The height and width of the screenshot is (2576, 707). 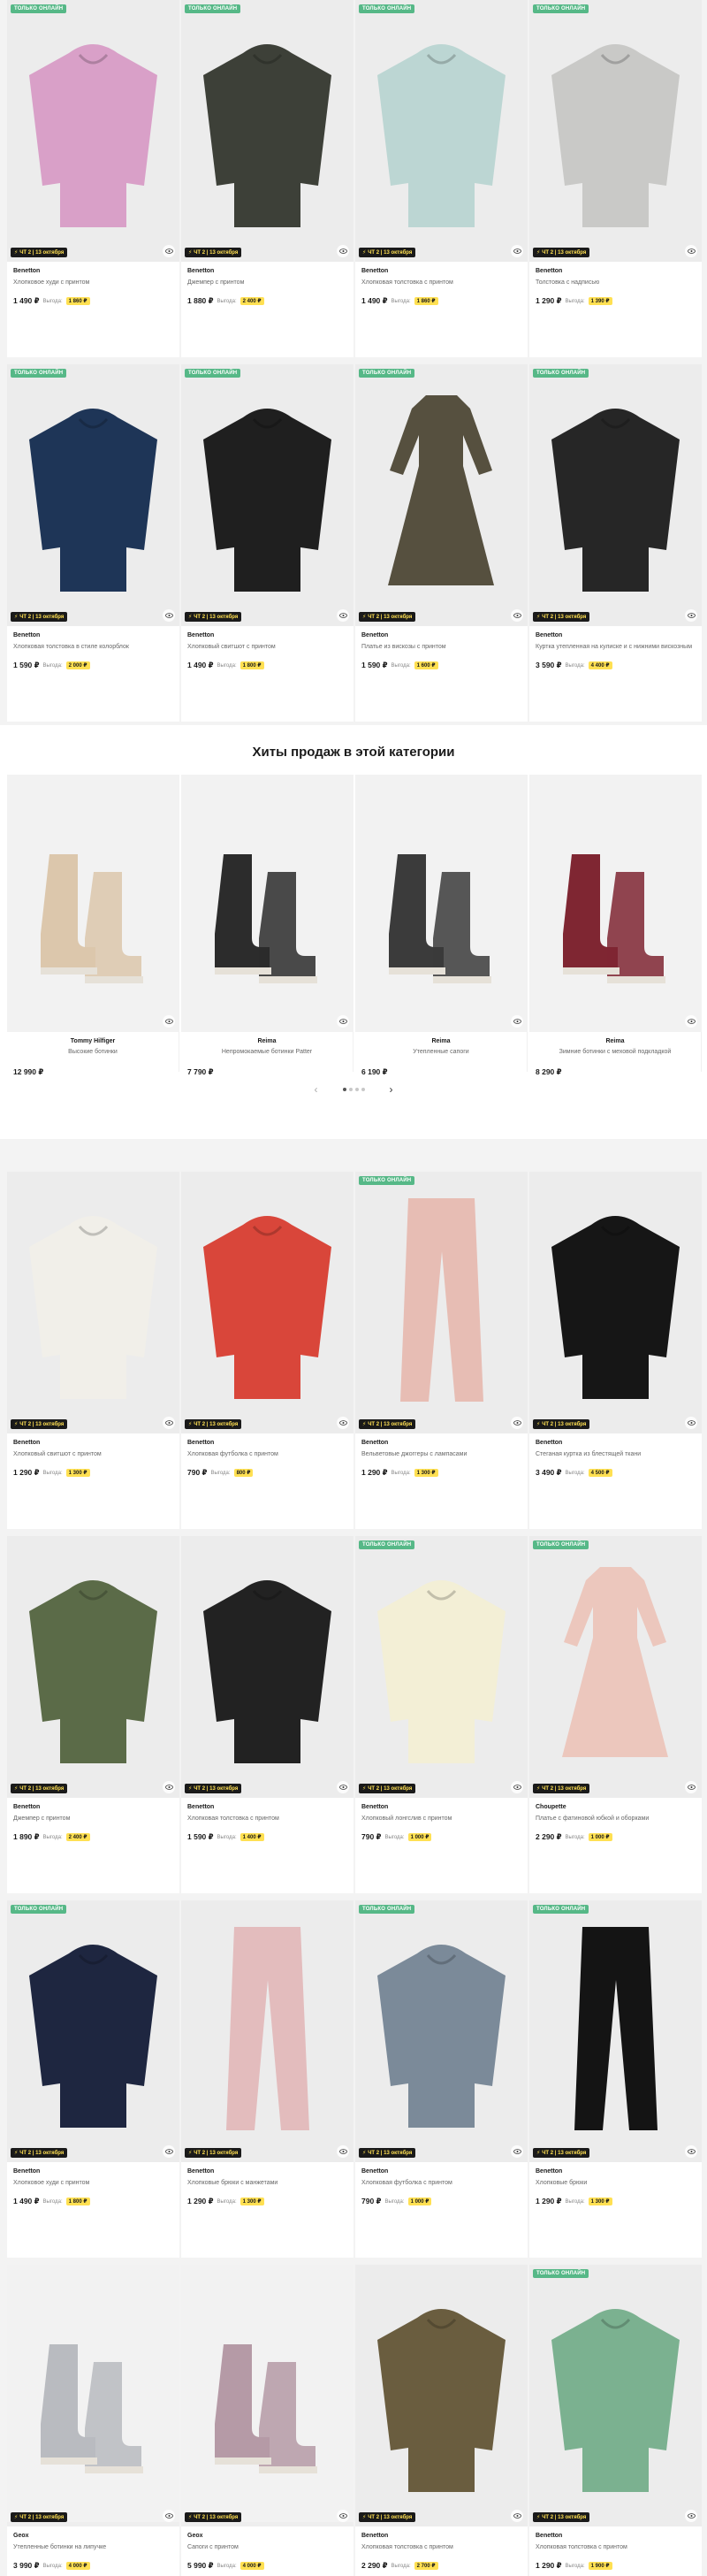 I want to click on product-name: Платье с фатиновой юбкой и оборками, so click(x=616, y=1823).